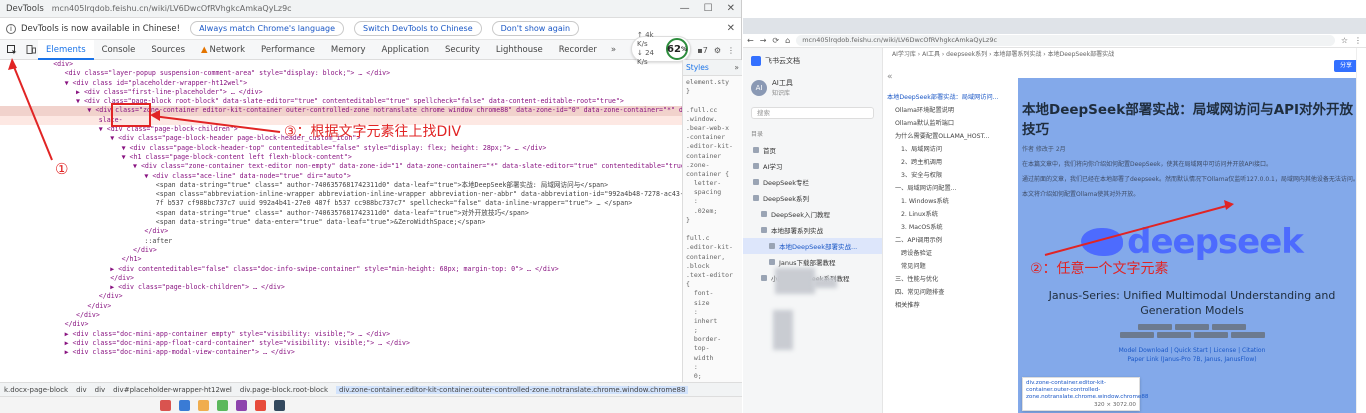  I want to click on maximize-icon: ☐, so click(708, 8).